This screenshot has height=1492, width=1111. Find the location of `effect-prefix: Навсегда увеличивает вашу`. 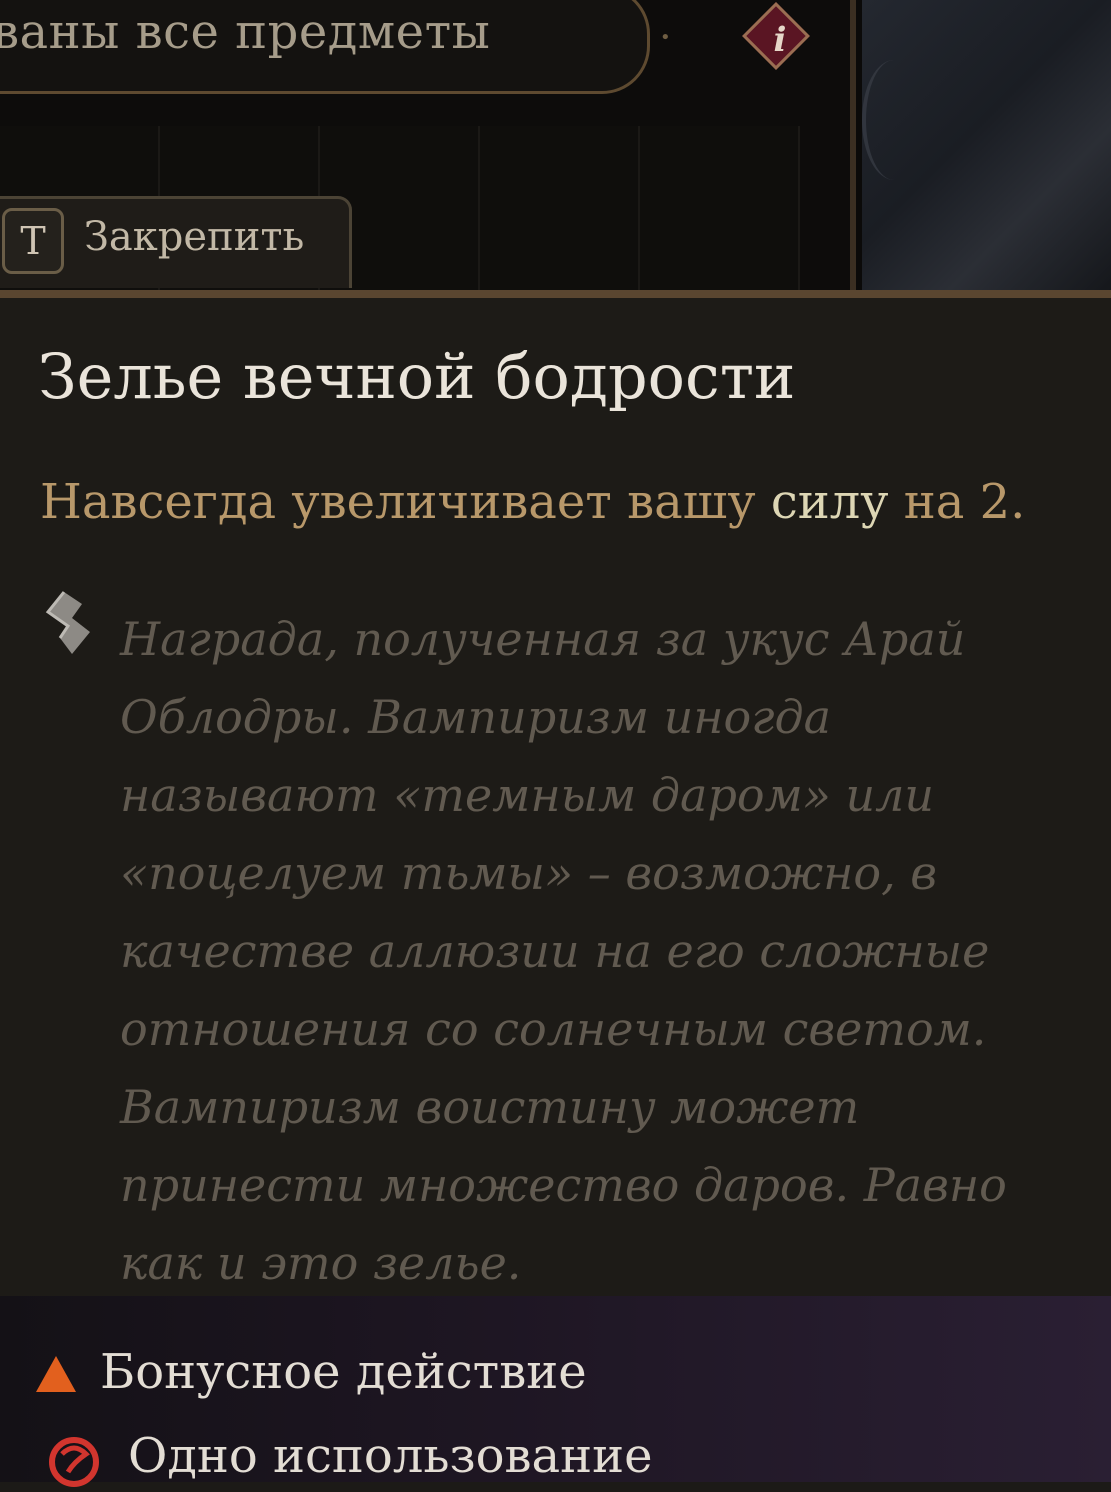

effect-prefix: Навсегда увеличивает вашу is located at coordinates (405, 502).